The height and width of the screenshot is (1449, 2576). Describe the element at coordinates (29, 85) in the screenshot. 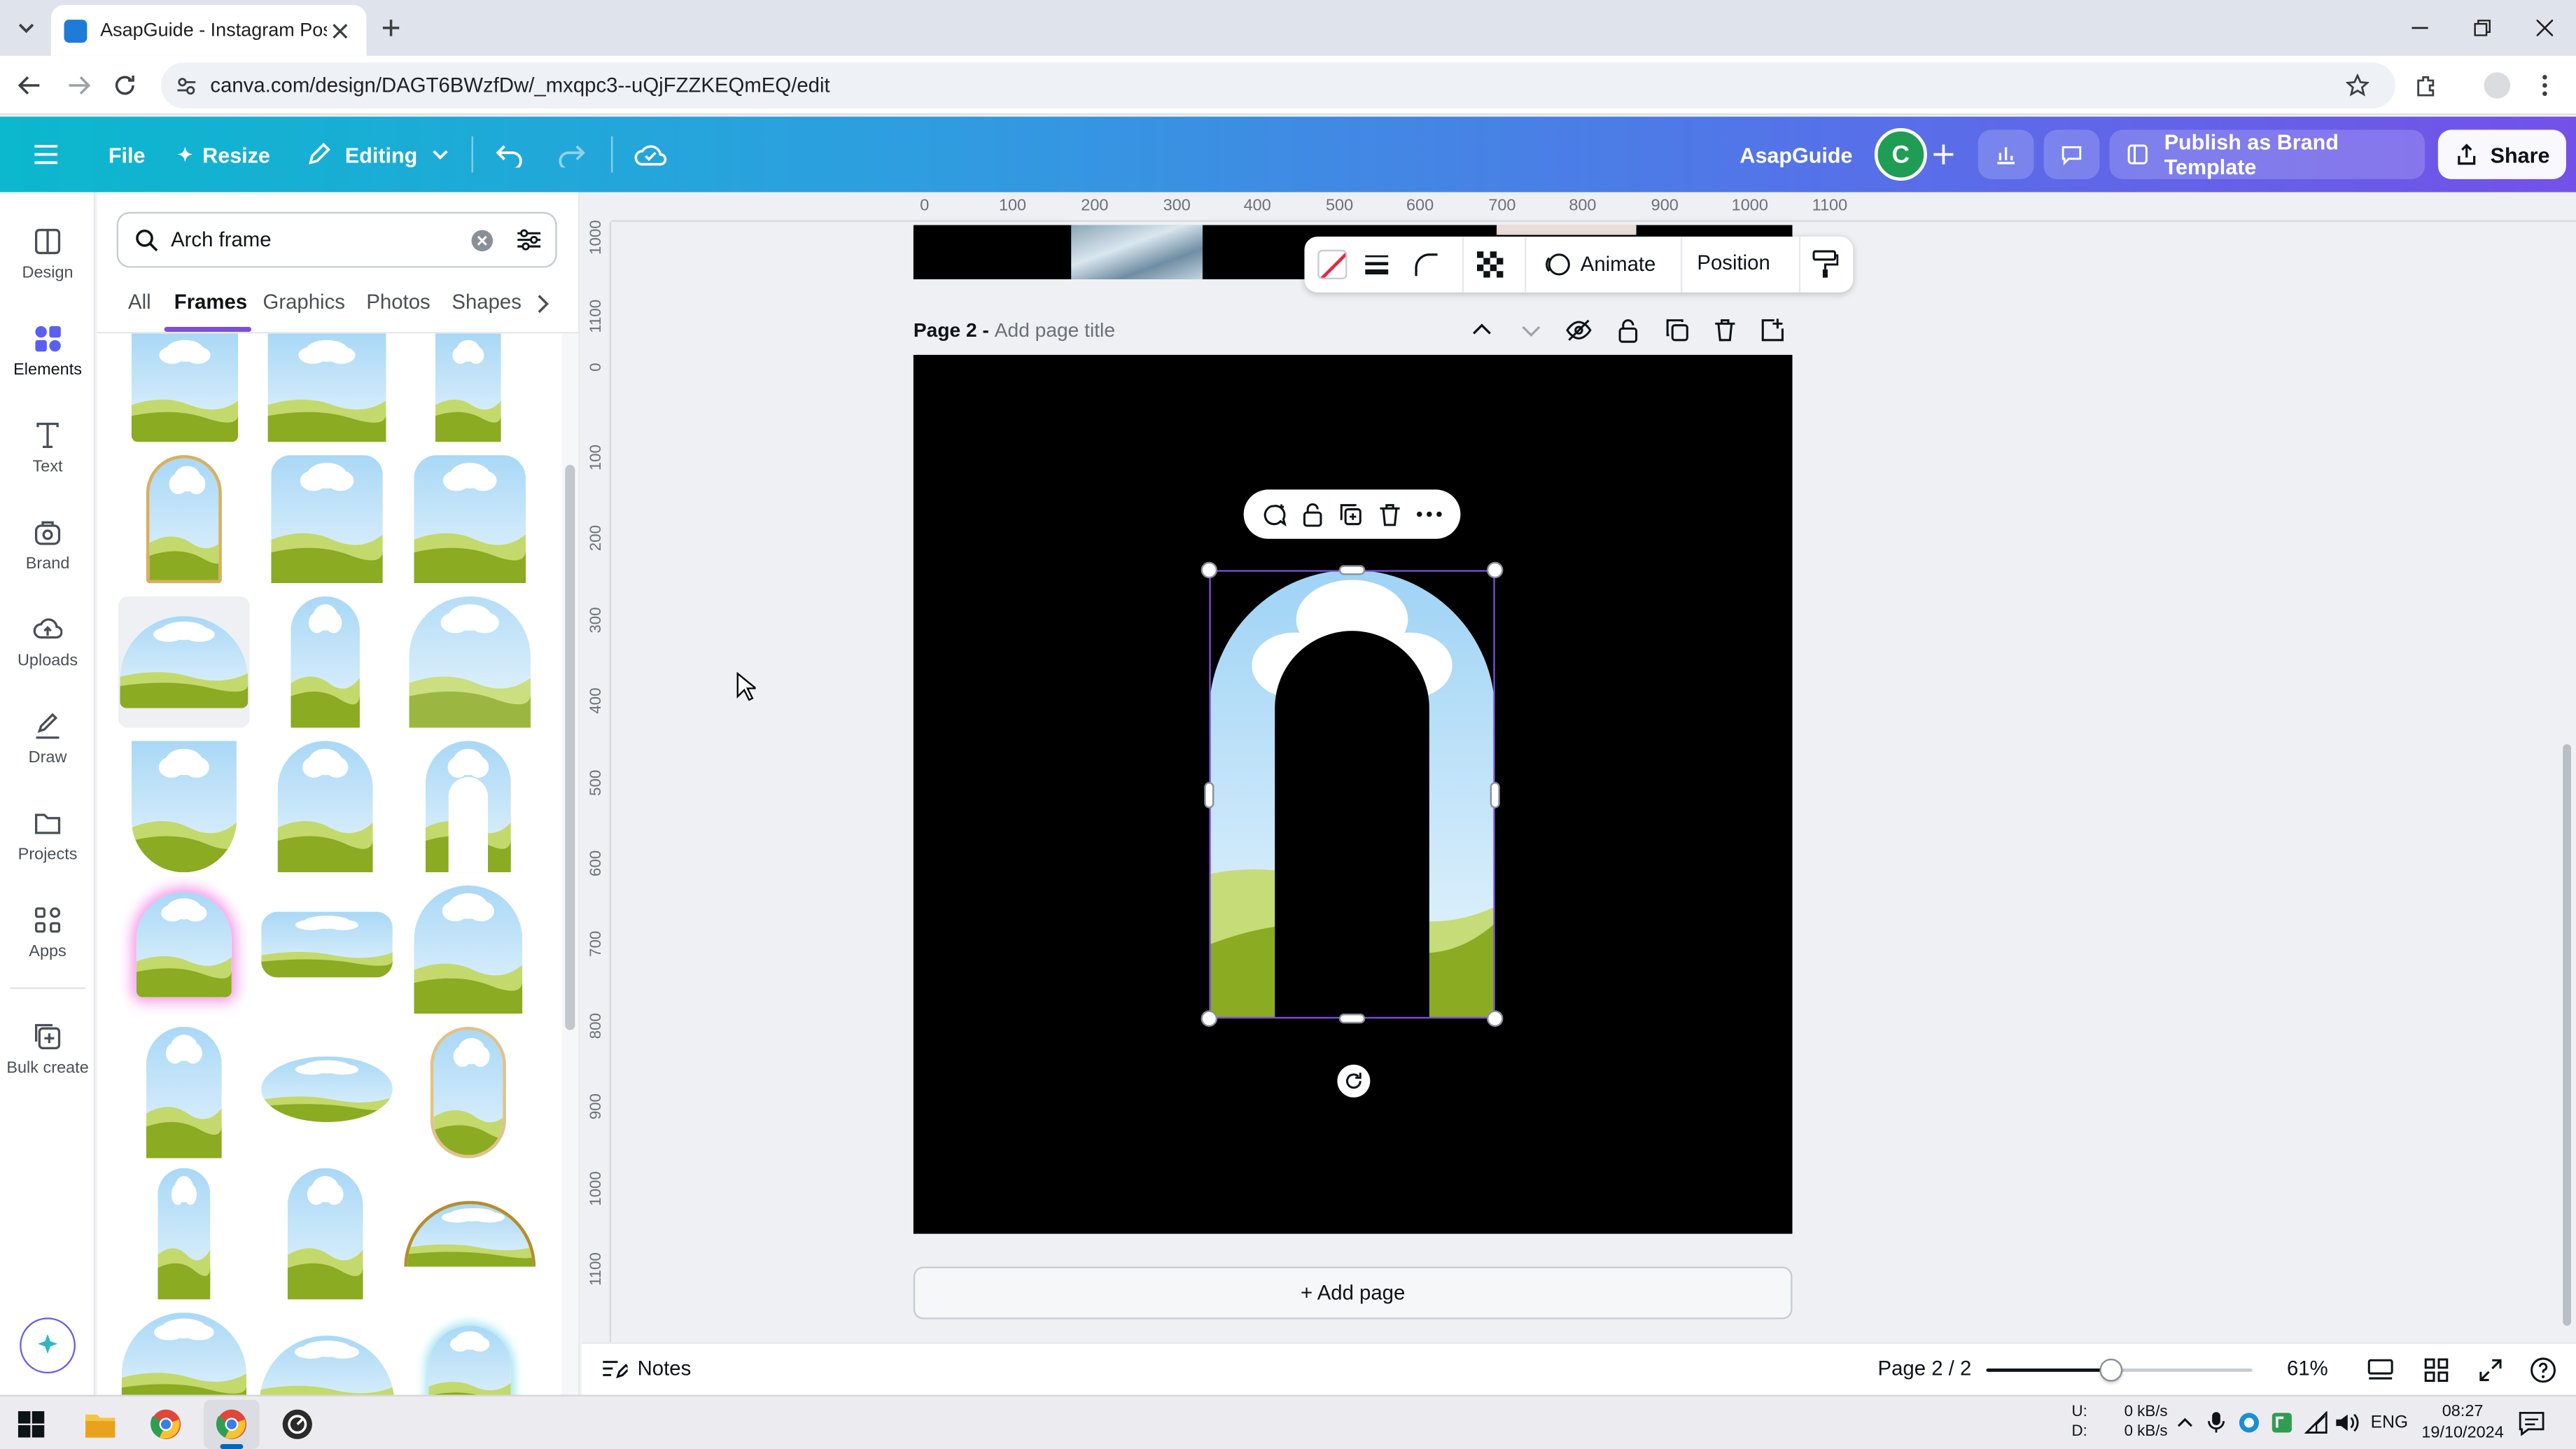

I see `back-icon` at that location.